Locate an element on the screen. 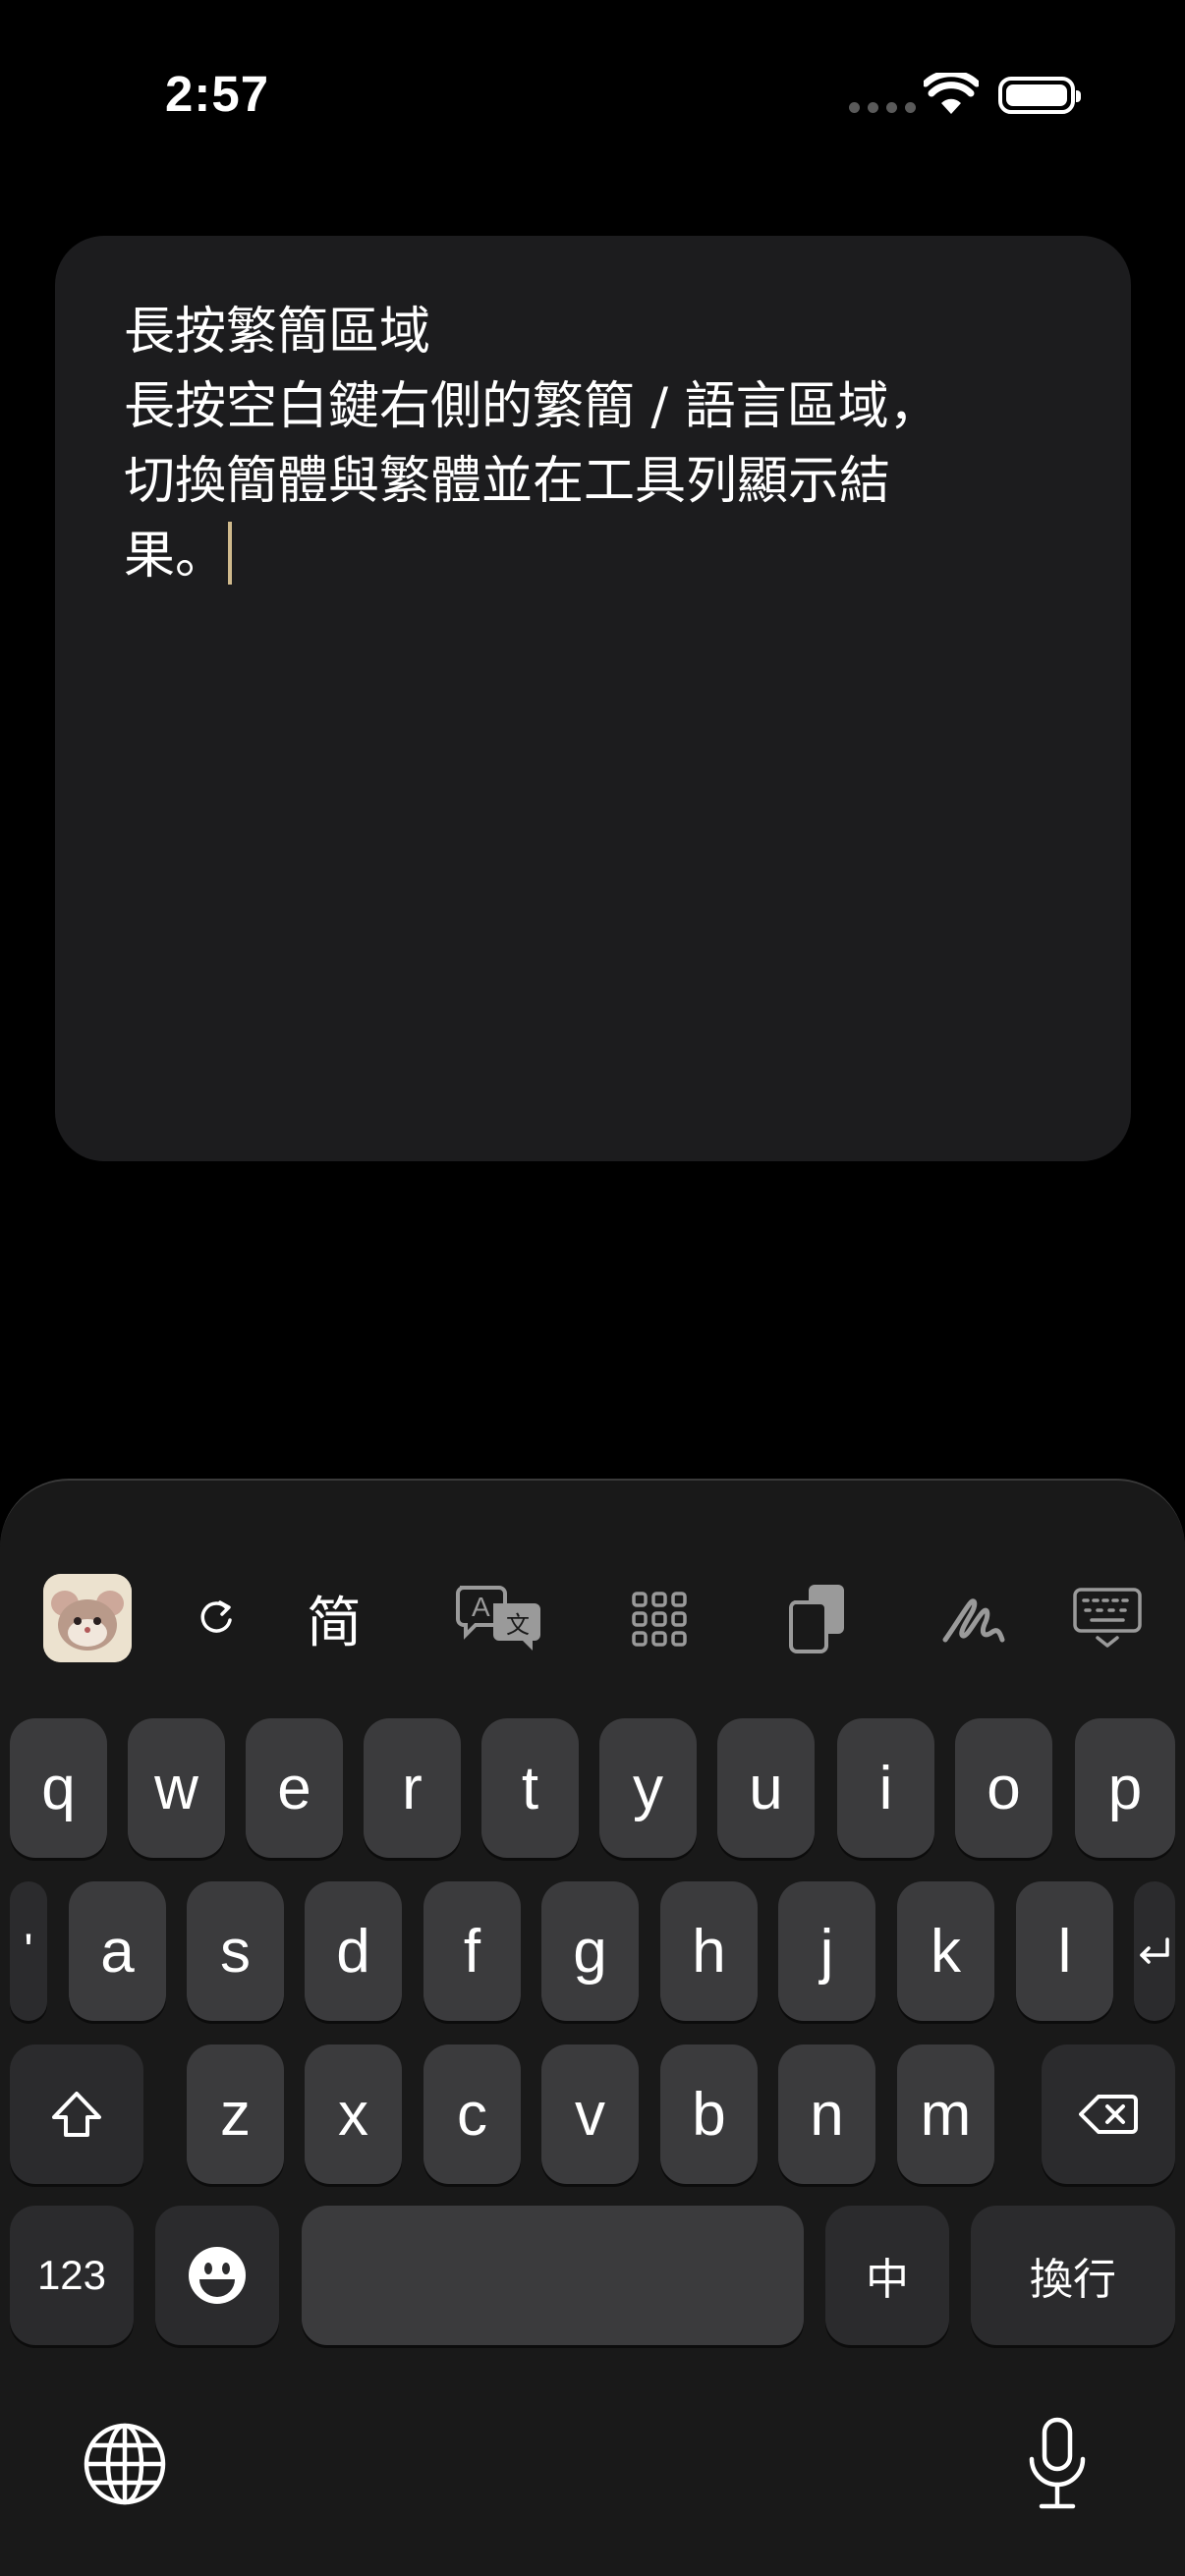 This screenshot has width=1185, height=2576. key-l: l is located at coordinates (1065, 1951).